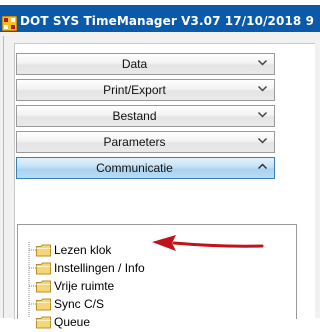  I want to click on chevron-up-icon, so click(262, 166).